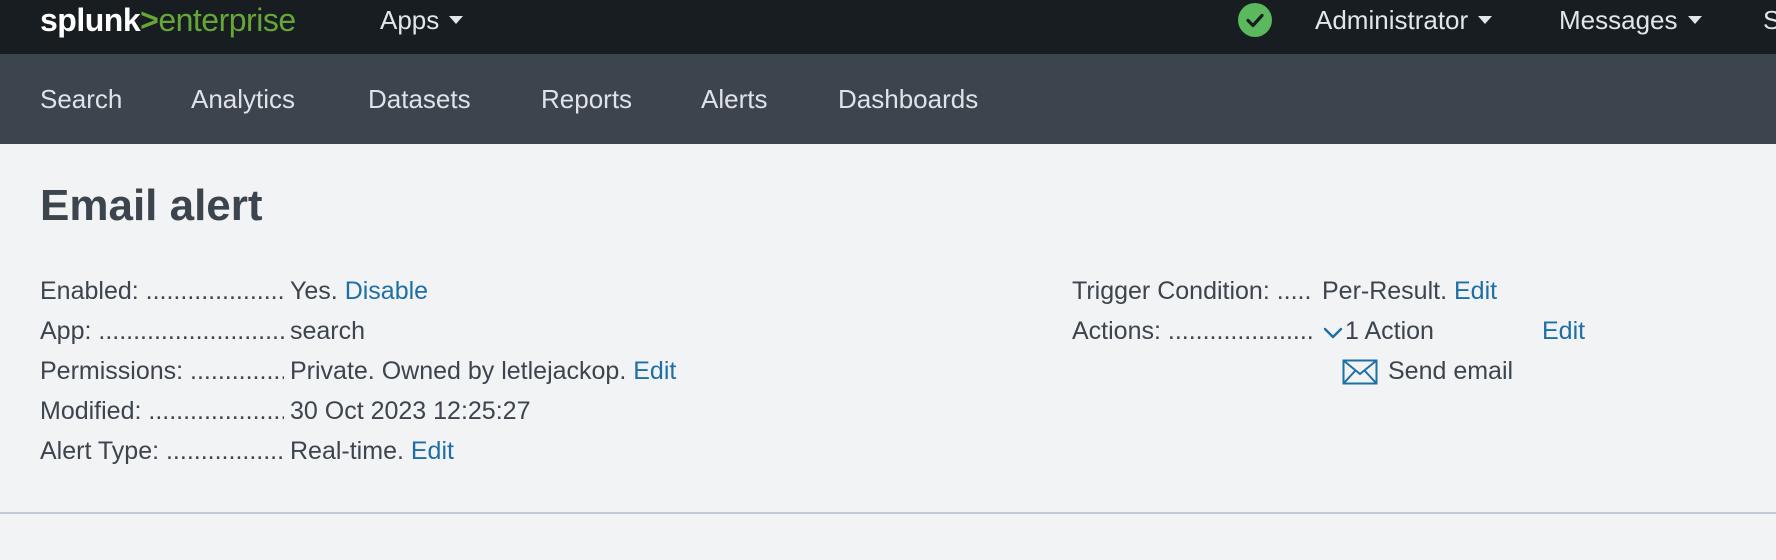 This screenshot has height=560, width=1776. What do you see at coordinates (432, 451) in the screenshot?
I see `alert-type-edit-link: Edit` at bounding box center [432, 451].